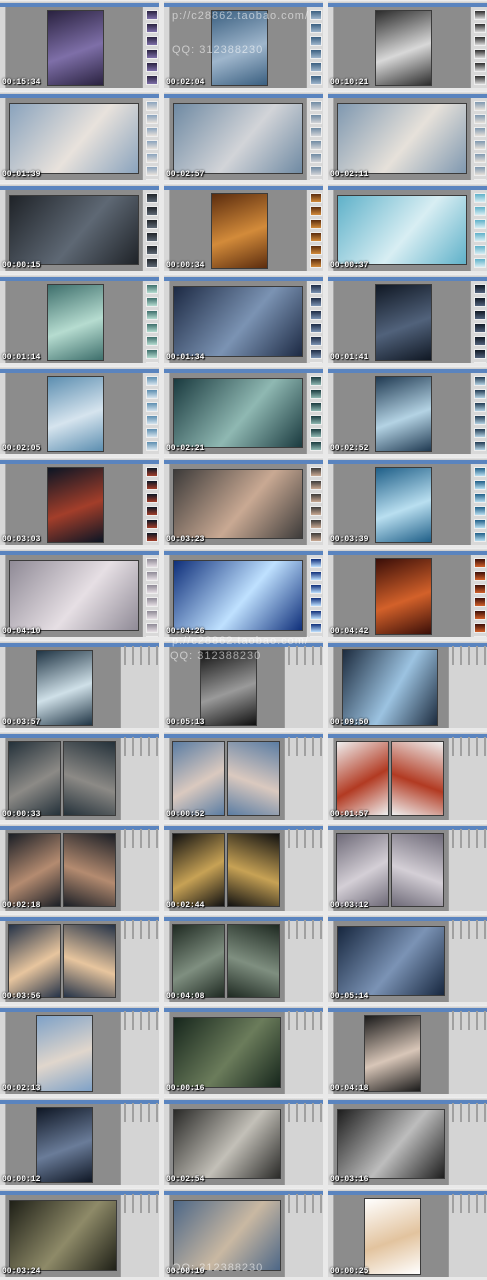  Describe the element at coordinates (349, 82) in the screenshot. I see `timestamp-label: 00:10:21` at that location.